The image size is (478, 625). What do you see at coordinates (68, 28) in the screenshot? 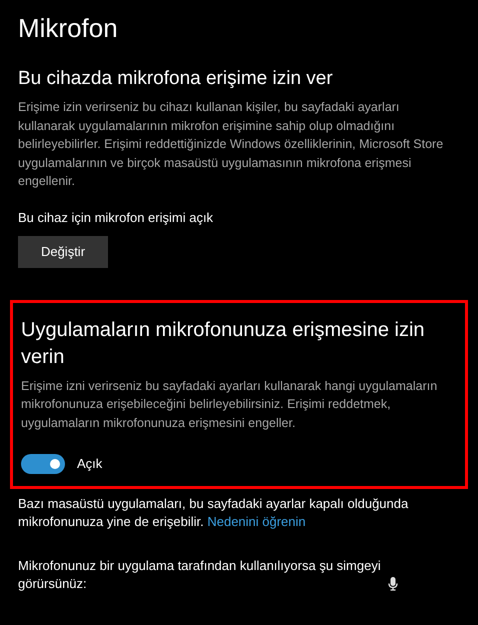
I see `page-title: Mikrofon` at bounding box center [68, 28].